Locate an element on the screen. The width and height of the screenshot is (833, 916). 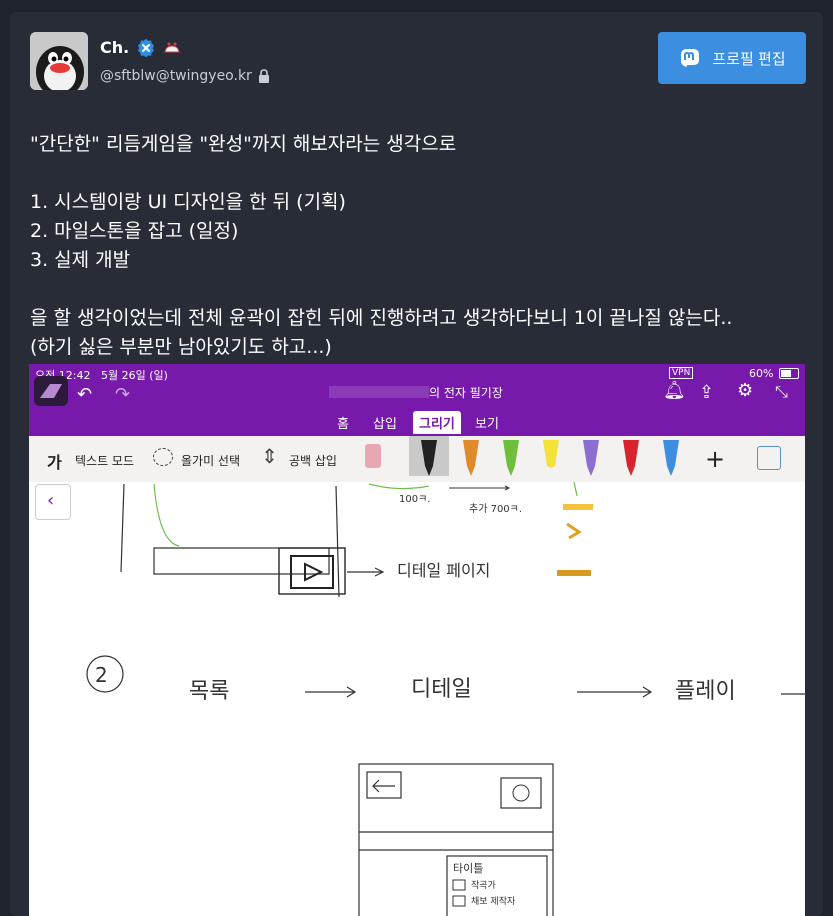
bot-emoji-icon is located at coordinates (172, 47).